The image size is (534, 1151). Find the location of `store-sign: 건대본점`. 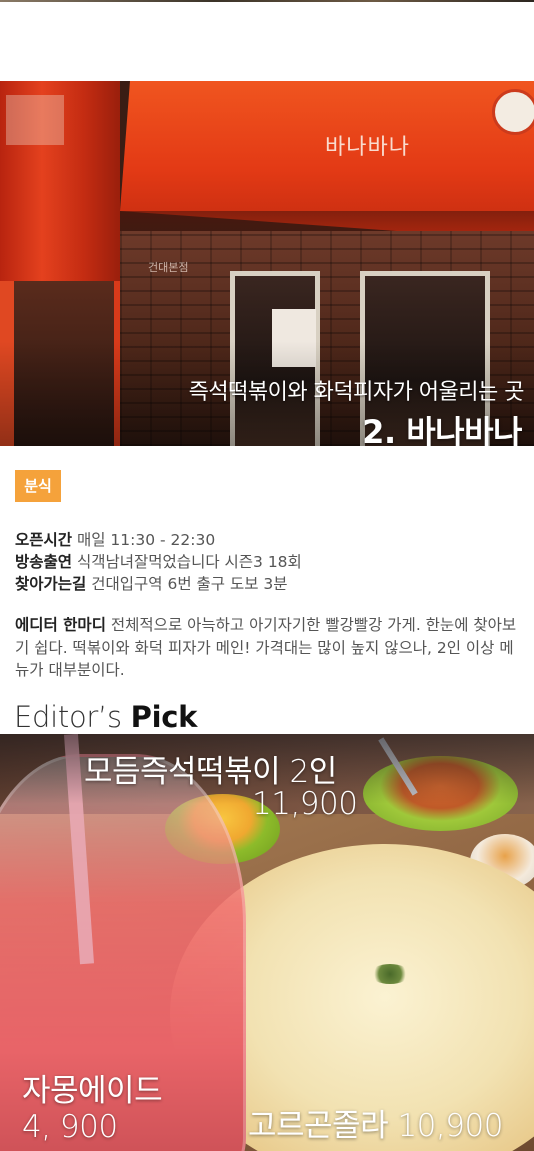

store-sign: 건대본점 is located at coordinates (168, 267).